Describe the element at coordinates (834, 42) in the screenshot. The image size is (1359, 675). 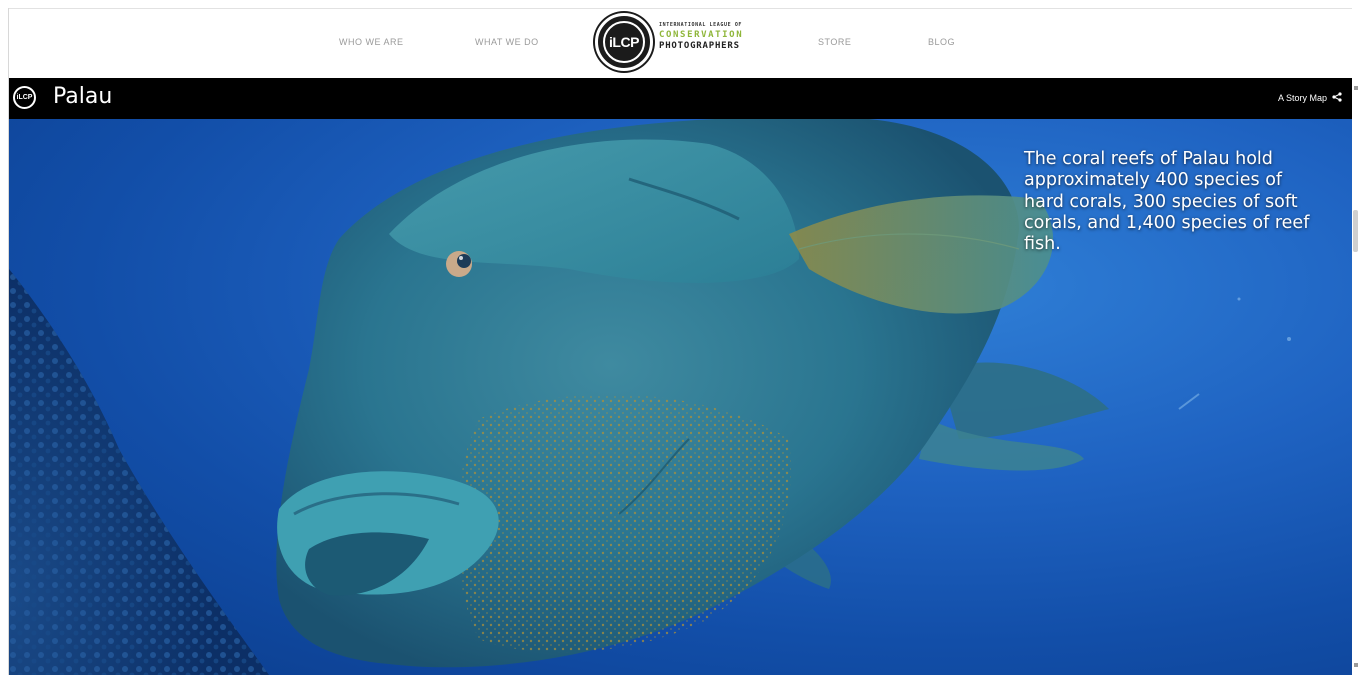
I see `nav-store: STORE` at that location.